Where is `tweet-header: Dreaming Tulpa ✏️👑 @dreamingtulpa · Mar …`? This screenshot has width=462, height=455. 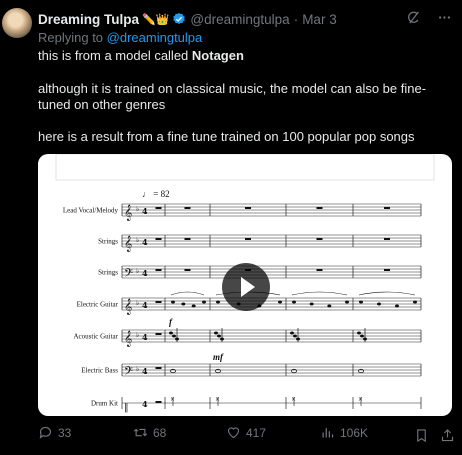
tweet-header: Dreaming Tulpa ✏️👑 @dreamingtulpa · Mar … is located at coordinates (187, 19).